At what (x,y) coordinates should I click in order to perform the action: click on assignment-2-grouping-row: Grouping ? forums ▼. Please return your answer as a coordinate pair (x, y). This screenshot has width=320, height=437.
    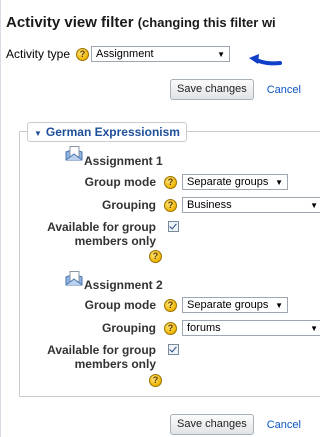
    Looking at the image, I should click on (195, 328).